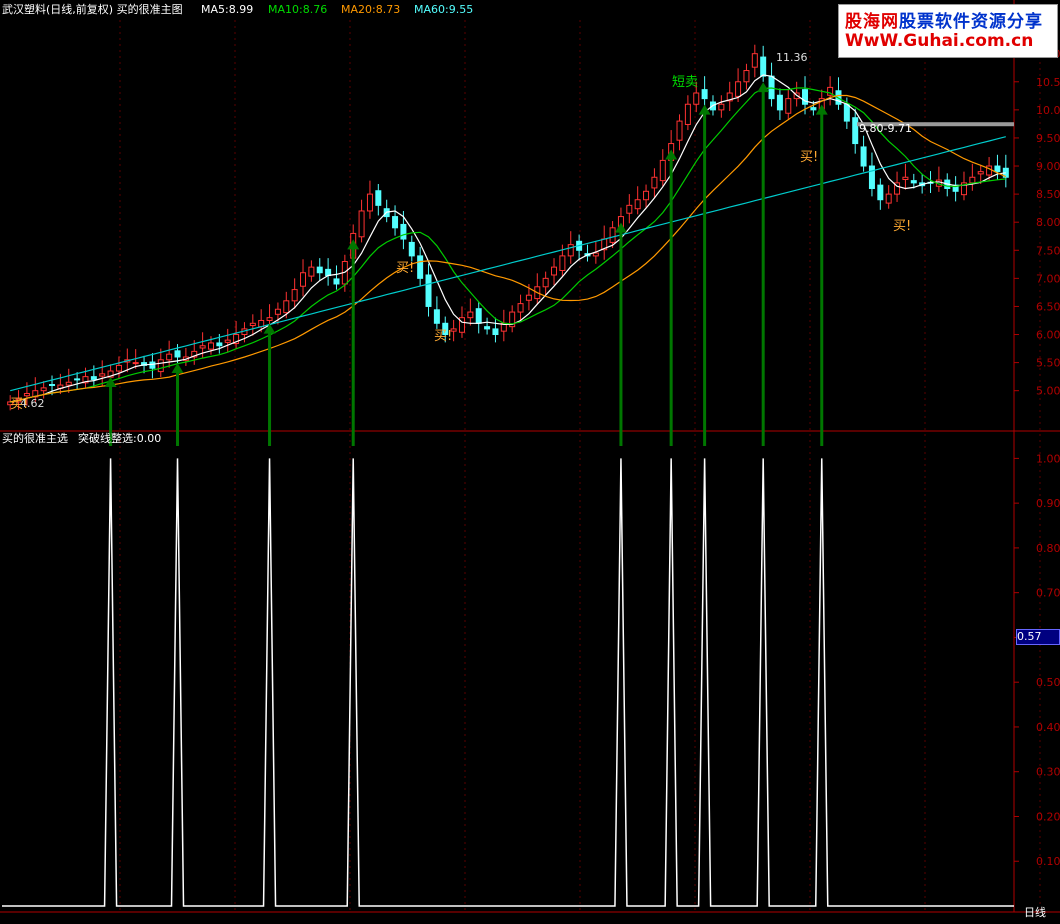  Describe the element at coordinates (1048, 278) in the screenshot. I see `y-tick-label: 7.00` at that location.